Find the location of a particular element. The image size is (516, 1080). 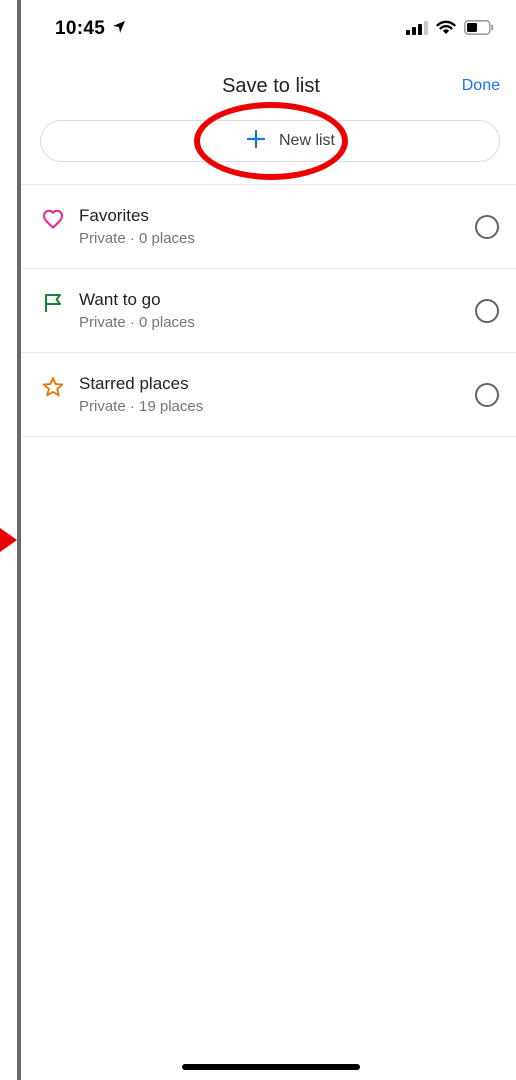

star-icon is located at coordinates (53, 387).